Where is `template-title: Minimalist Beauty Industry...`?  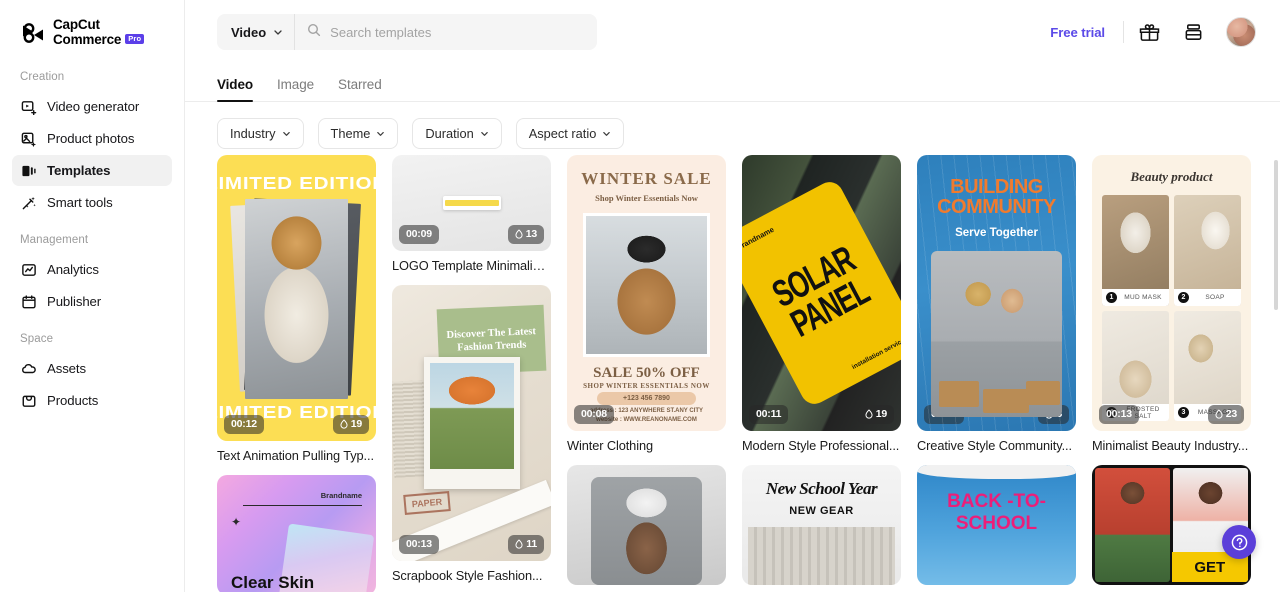
template-title: Minimalist Beauty Industry... is located at coordinates (1170, 445).